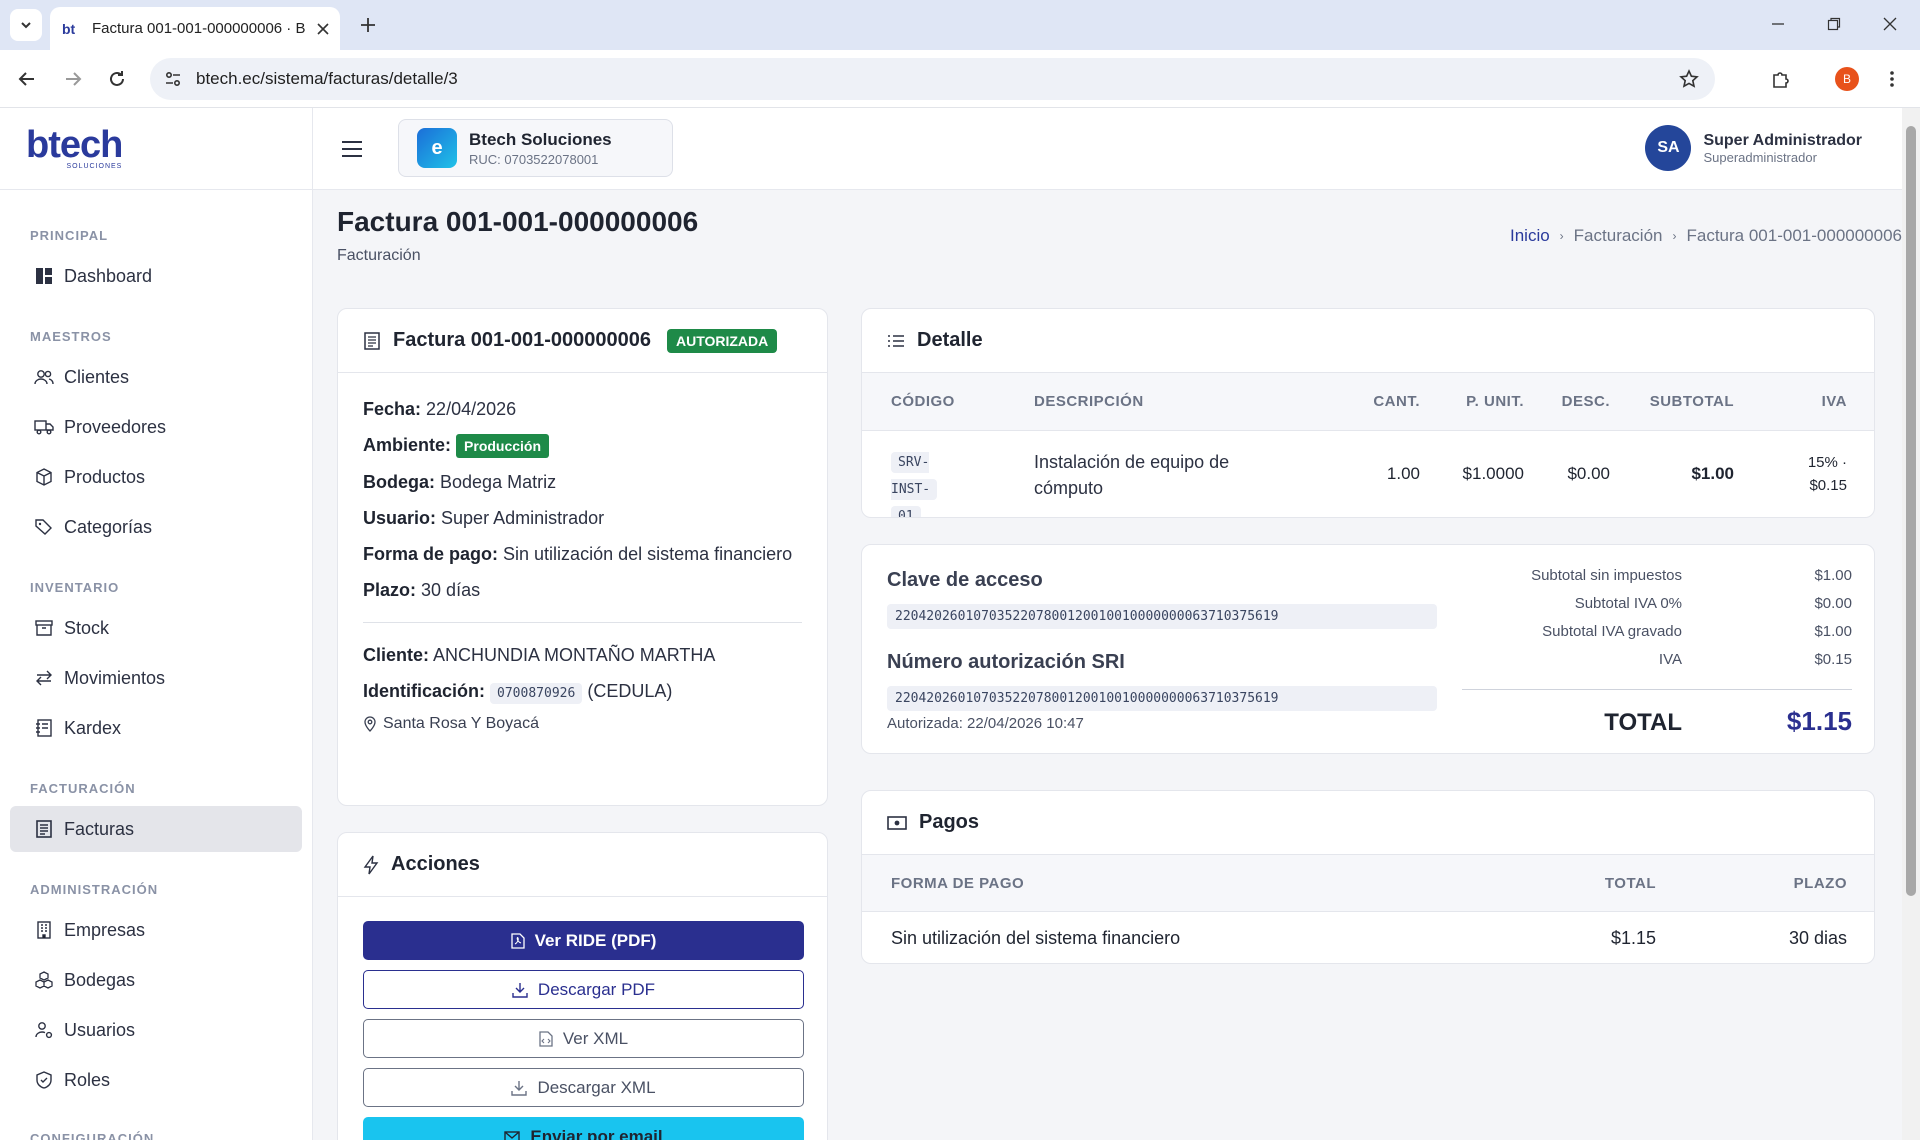 This screenshot has width=1920, height=1140. I want to click on close-icon, so click(323, 29).